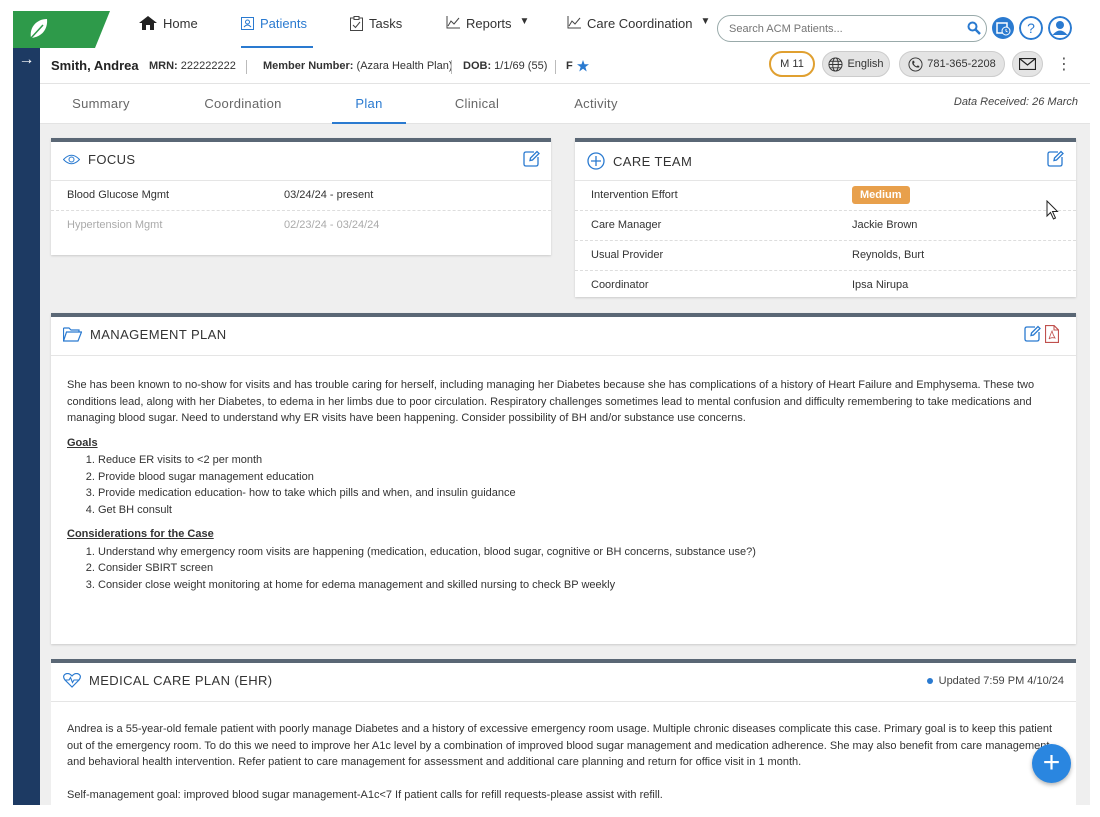  Describe the element at coordinates (26, 60) in the screenshot. I see `expand-arrow-icon: →` at that location.